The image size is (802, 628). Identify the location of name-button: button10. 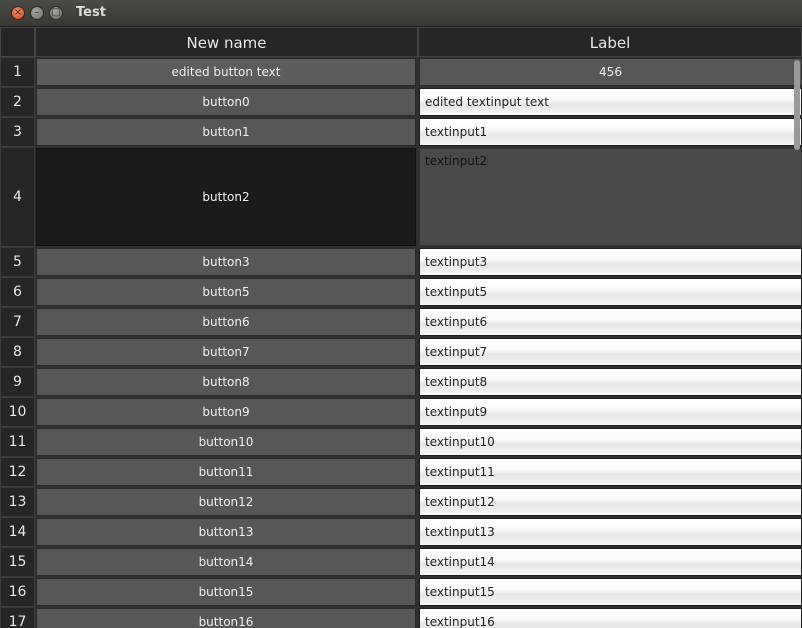
(226, 442).